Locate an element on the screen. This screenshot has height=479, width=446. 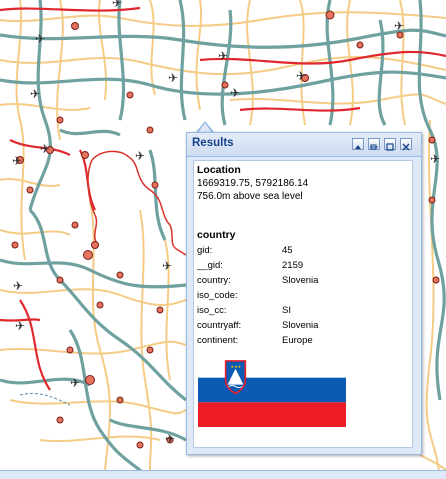
close-icon is located at coordinates (406, 144).